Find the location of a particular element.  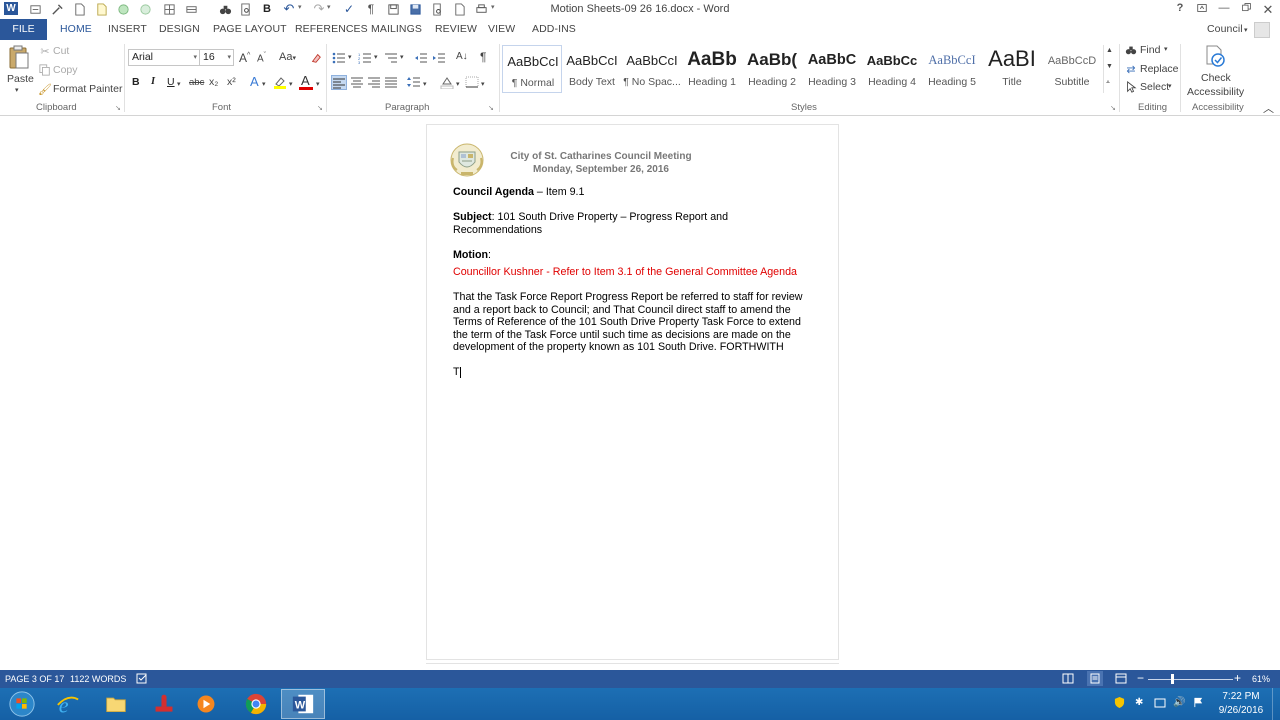

security-shield-icon is located at coordinates (1119, 704).